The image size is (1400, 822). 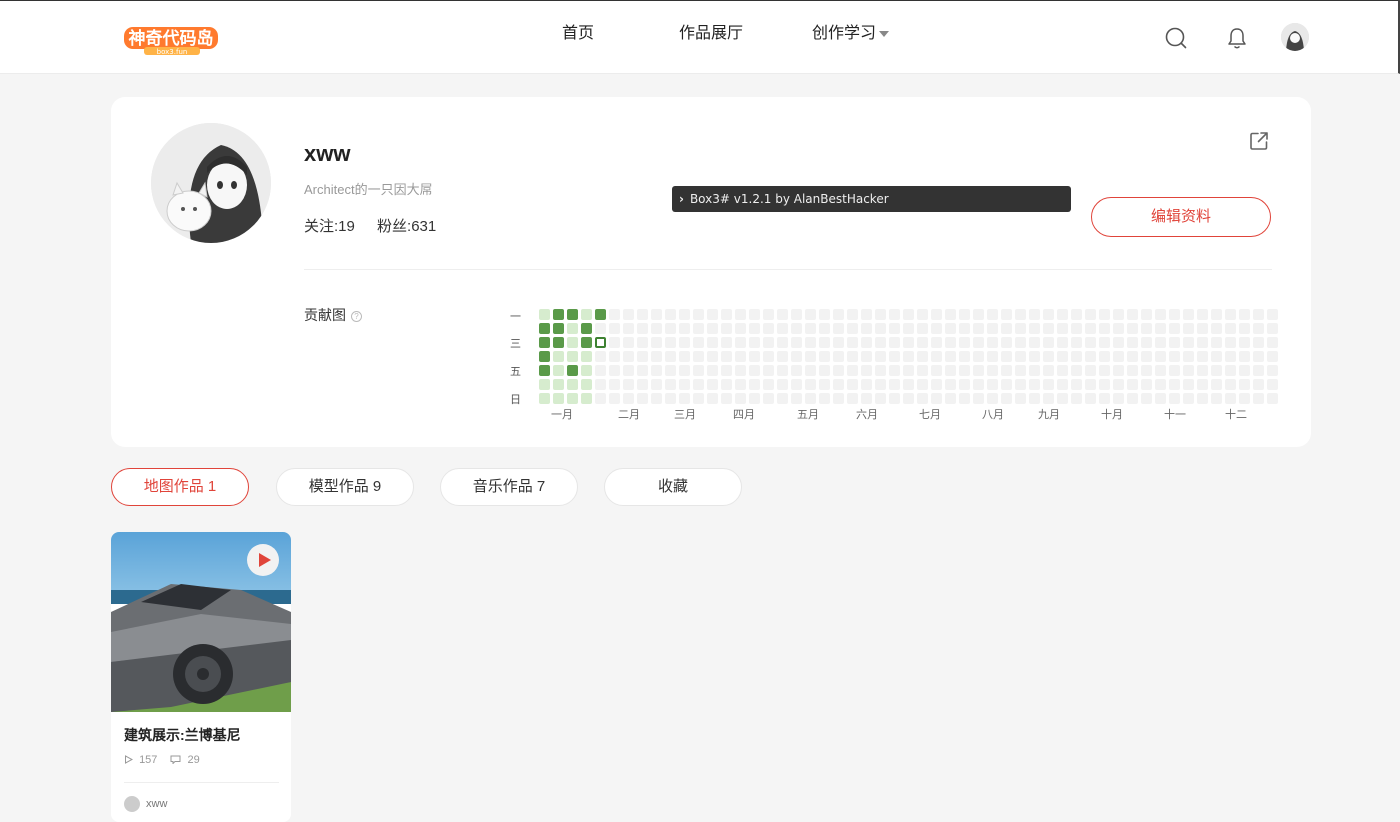 I want to click on play-icon, so click(x=263, y=560).